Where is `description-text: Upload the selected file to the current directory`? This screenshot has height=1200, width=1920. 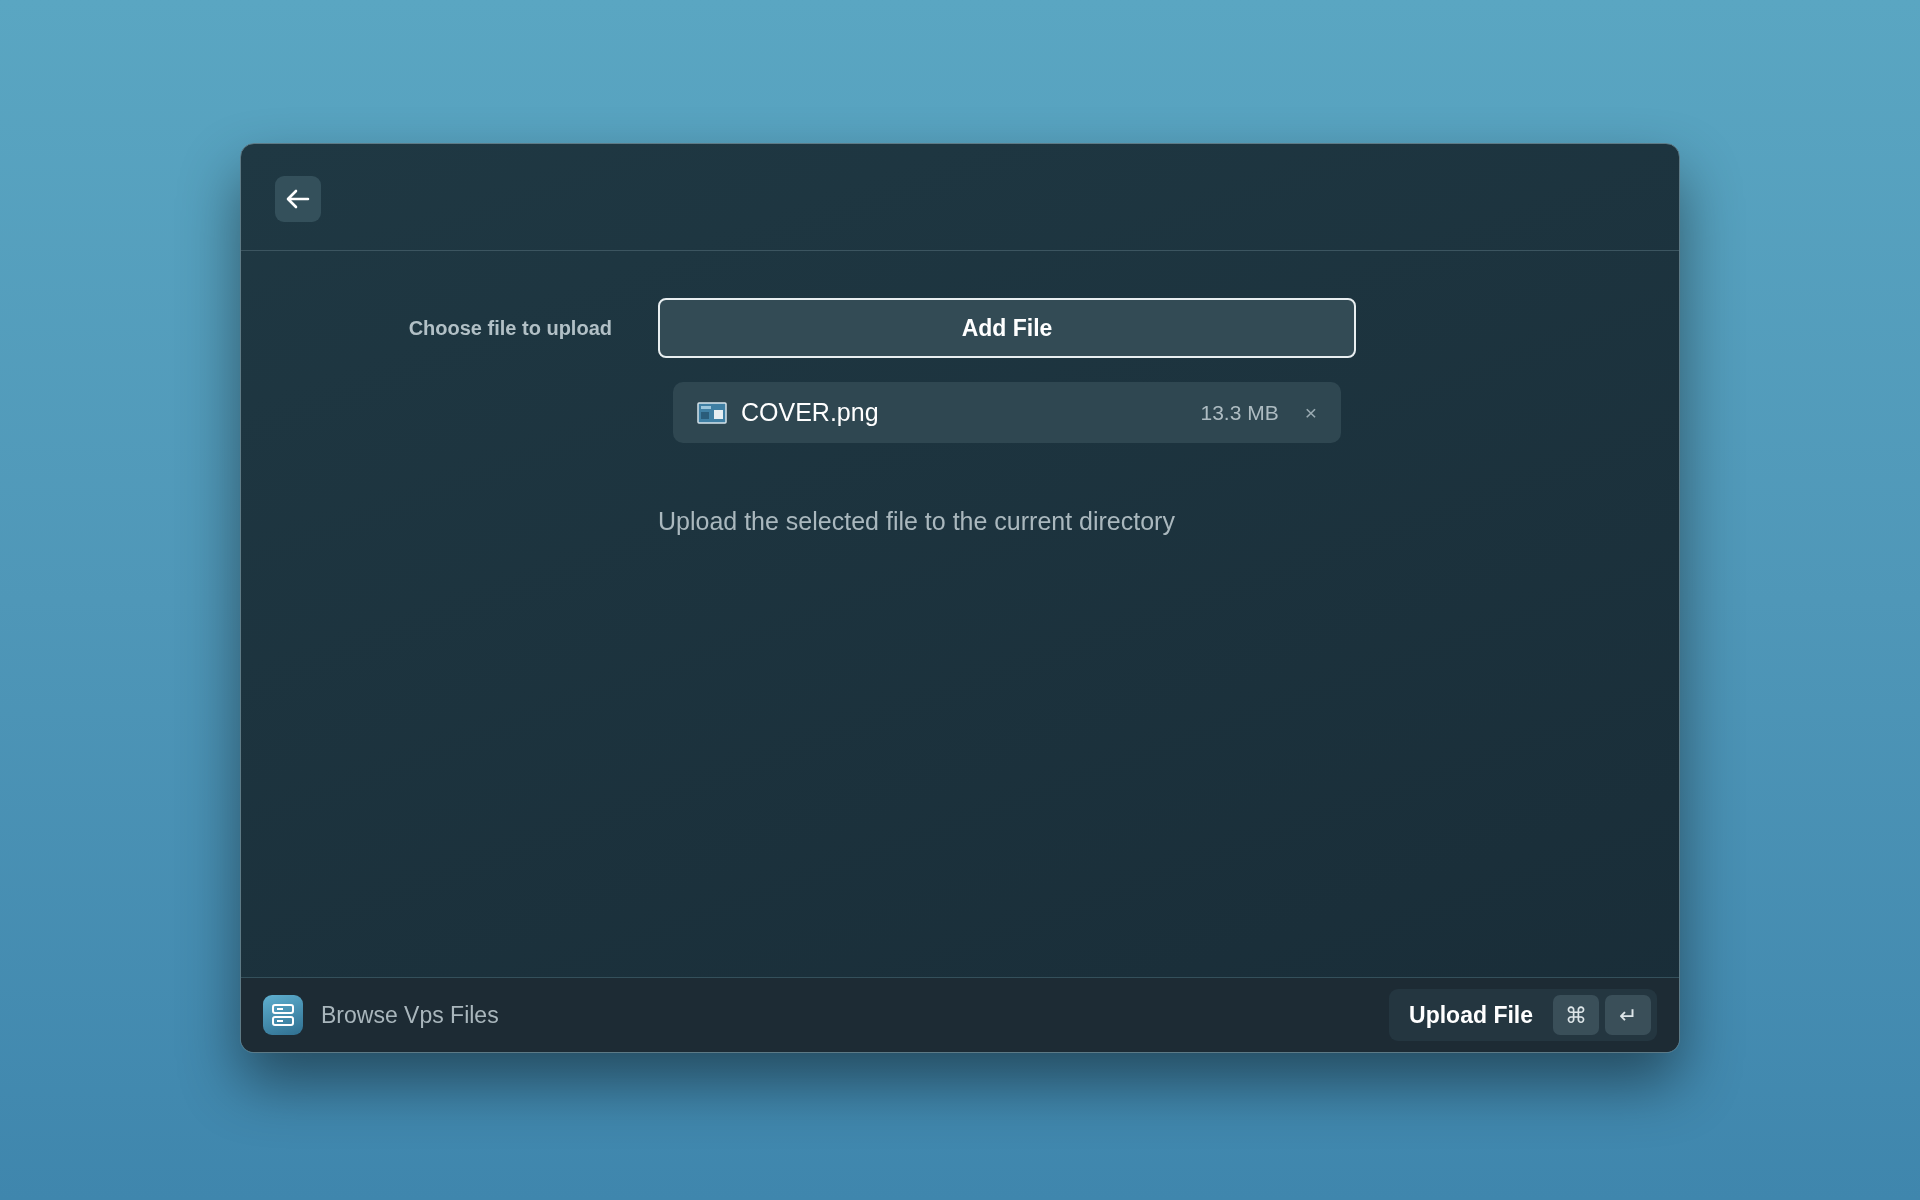 description-text: Upload the selected file to the current directory is located at coordinates (917, 521).